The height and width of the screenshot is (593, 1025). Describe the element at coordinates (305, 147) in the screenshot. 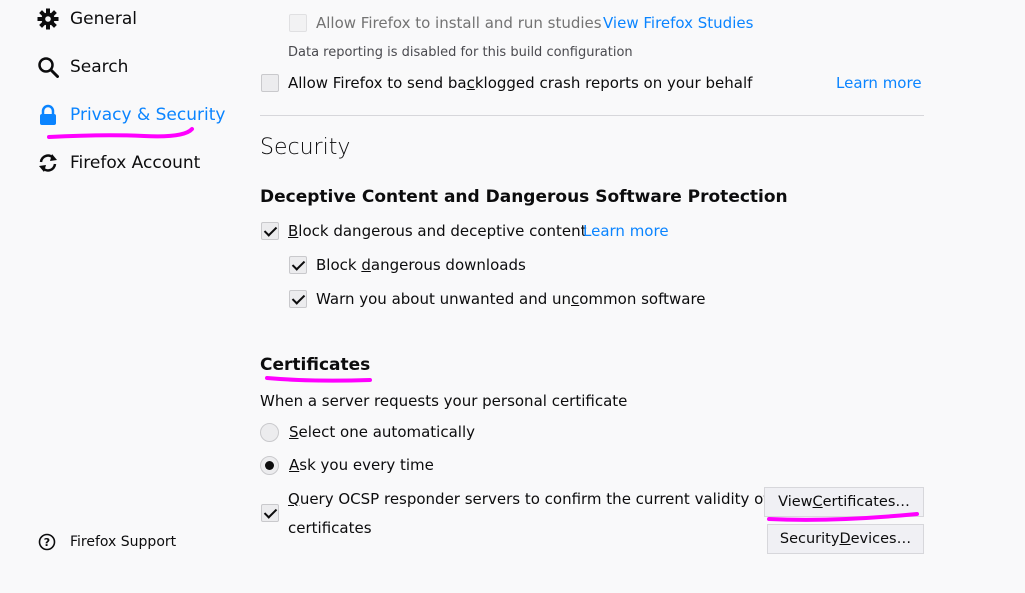

I see `security-heading: Security` at that location.